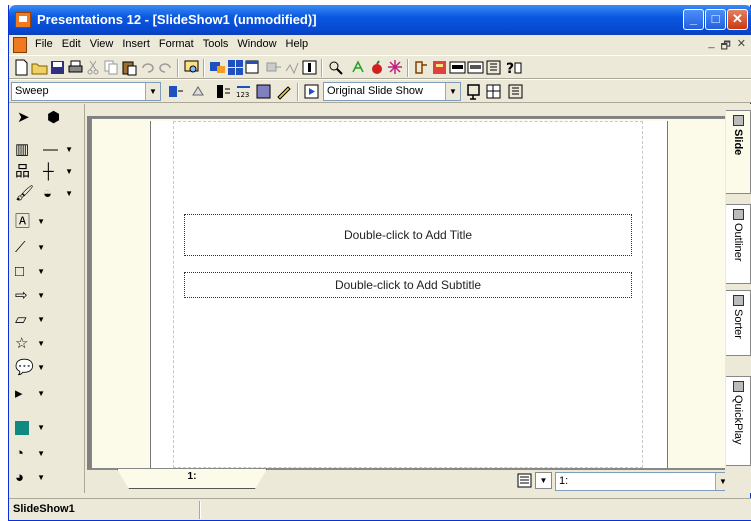 This screenshot has height=521, width=751. I want to click on new-document-icon, so click(21, 67).